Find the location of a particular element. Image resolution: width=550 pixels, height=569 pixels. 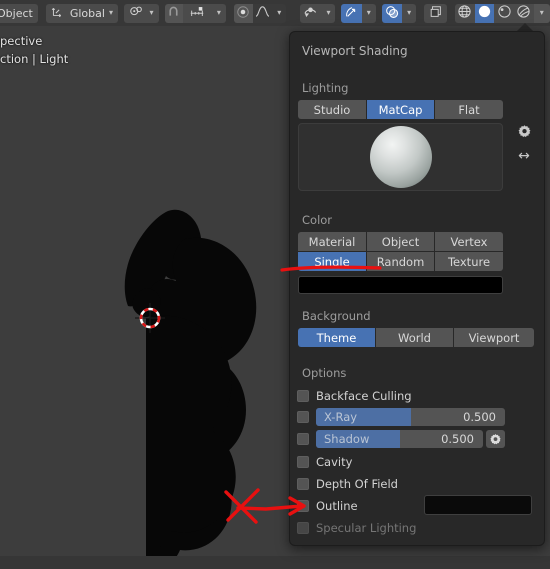

matcap-preview-box is located at coordinates (400, 157).